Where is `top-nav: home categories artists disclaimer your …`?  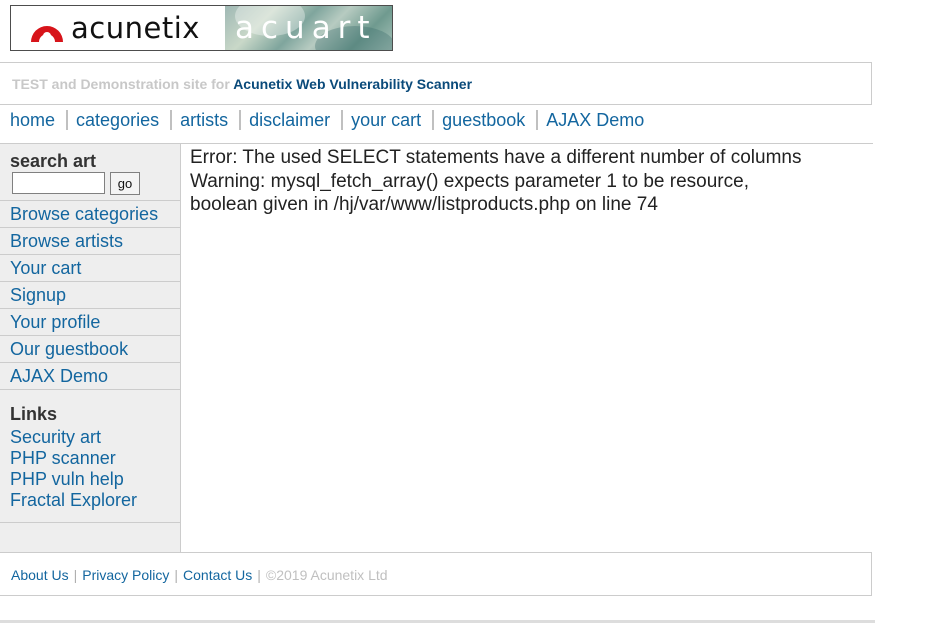 top-nav: home categories artists disclaimer your … is located at coordinates (327, 120).